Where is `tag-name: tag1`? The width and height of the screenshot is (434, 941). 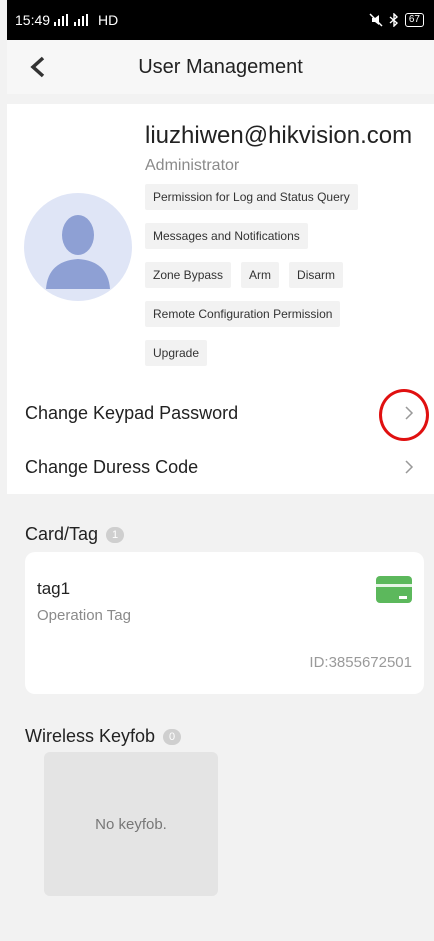
tag-name: tag1 is located at coordinates (54, 588).